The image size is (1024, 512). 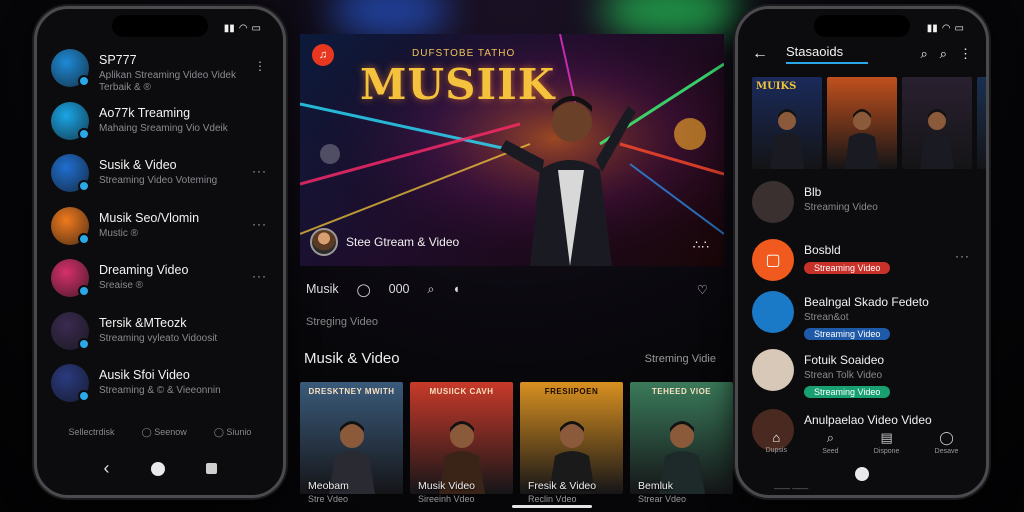 What do you see at coordinates (145, 112) in the screenshot?
I see `chat-title: Ao77k Treaming` at bounding box center [145, 112].